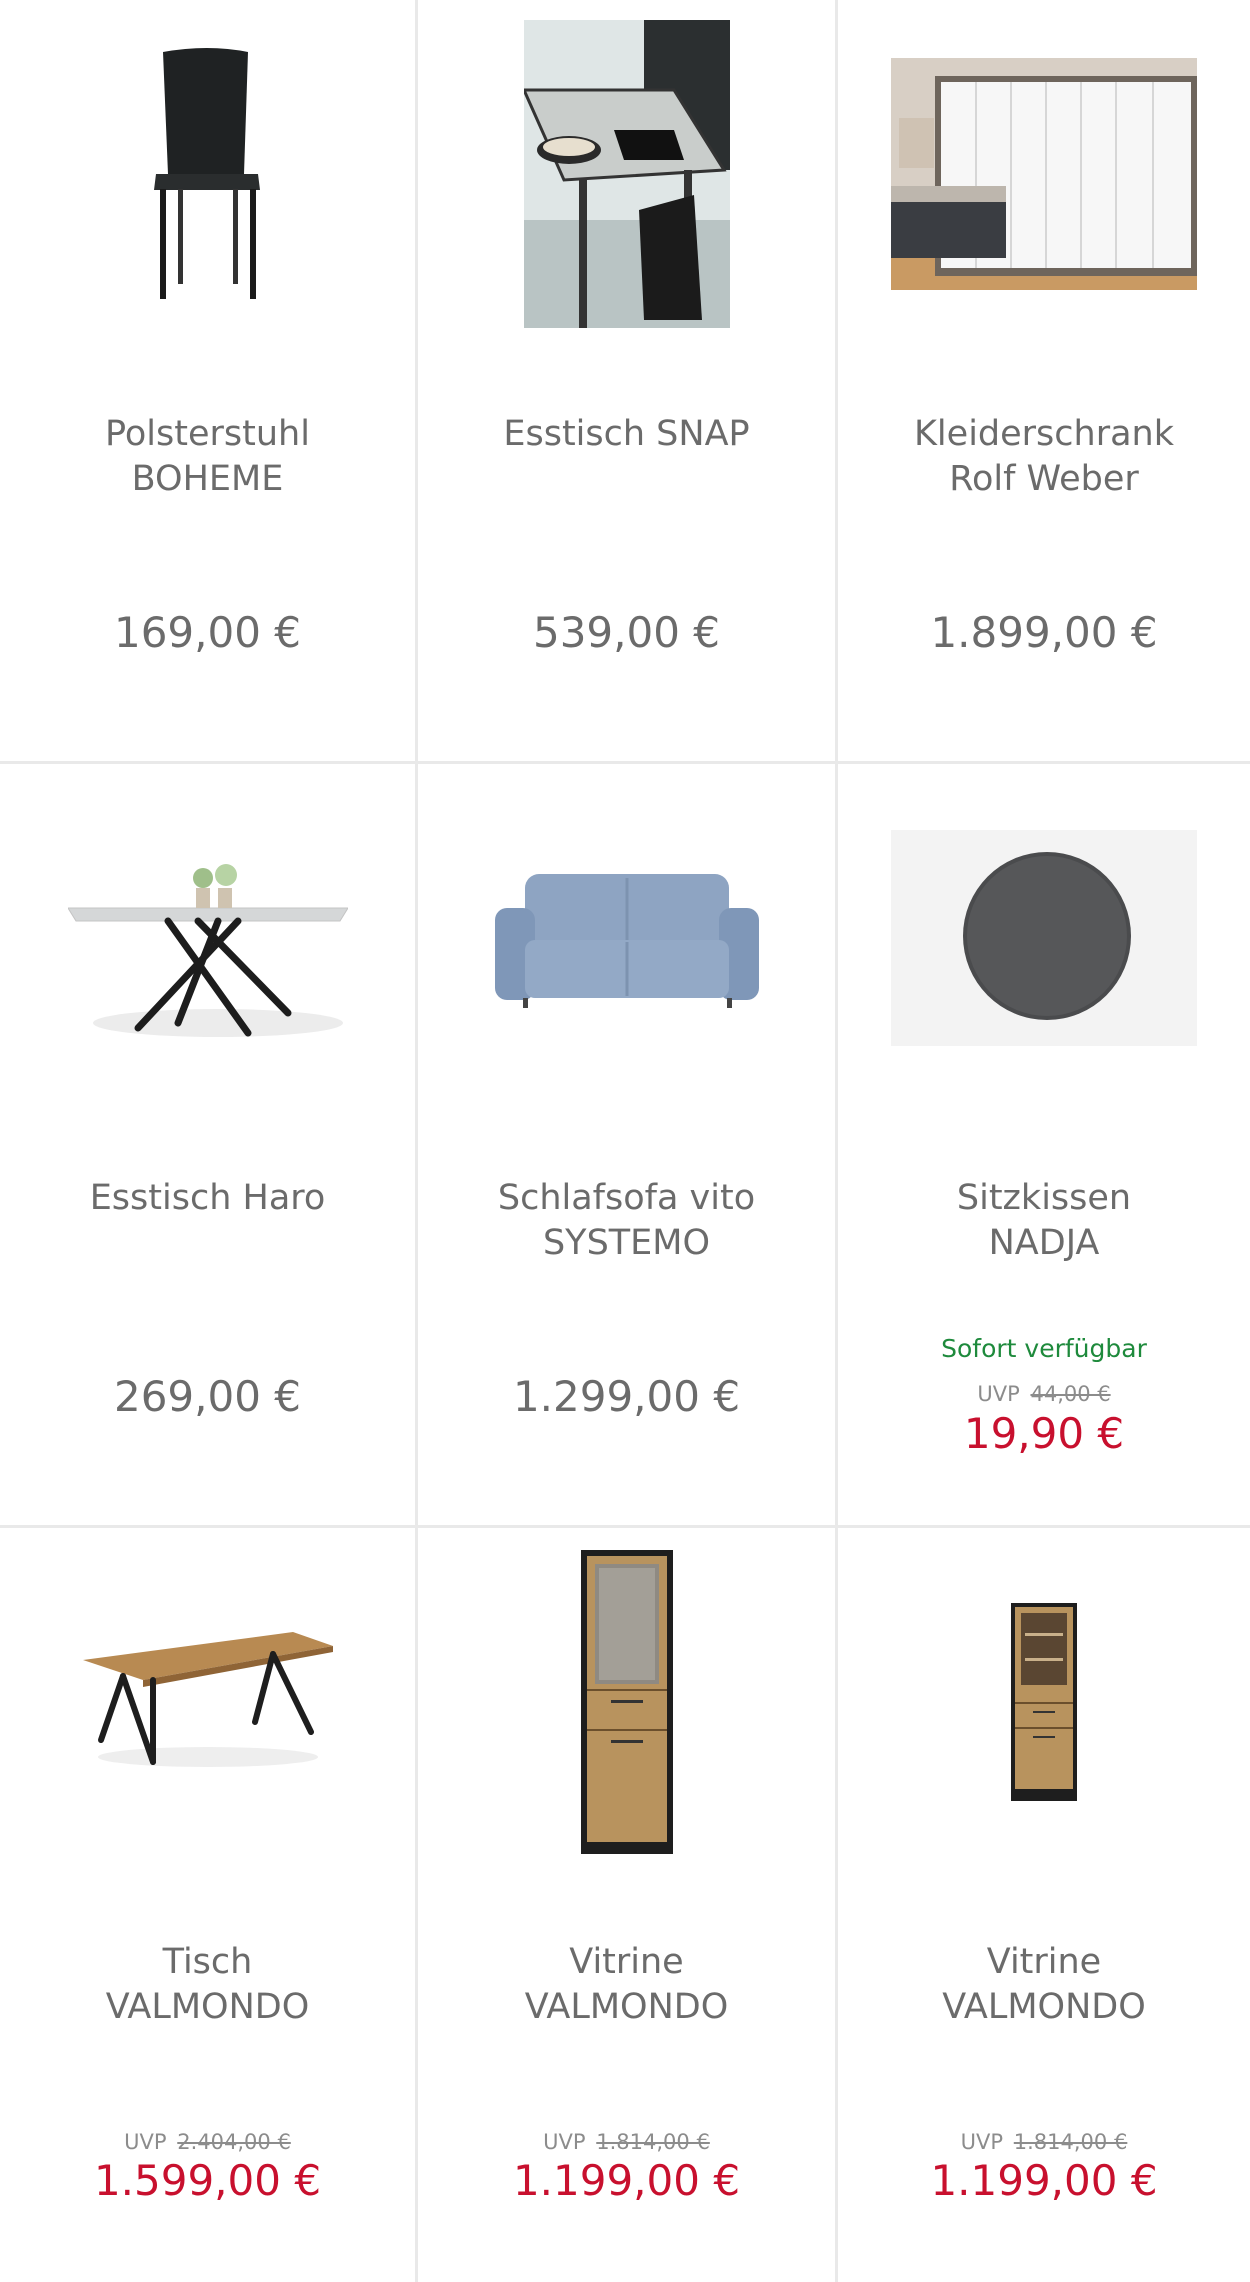 The width and height of the screenshot is (1250, 2282). I want to click on product-card: Tisch VALMONDO UVP 2.404,00 € 1.599,00 €, so click(209, 1905).